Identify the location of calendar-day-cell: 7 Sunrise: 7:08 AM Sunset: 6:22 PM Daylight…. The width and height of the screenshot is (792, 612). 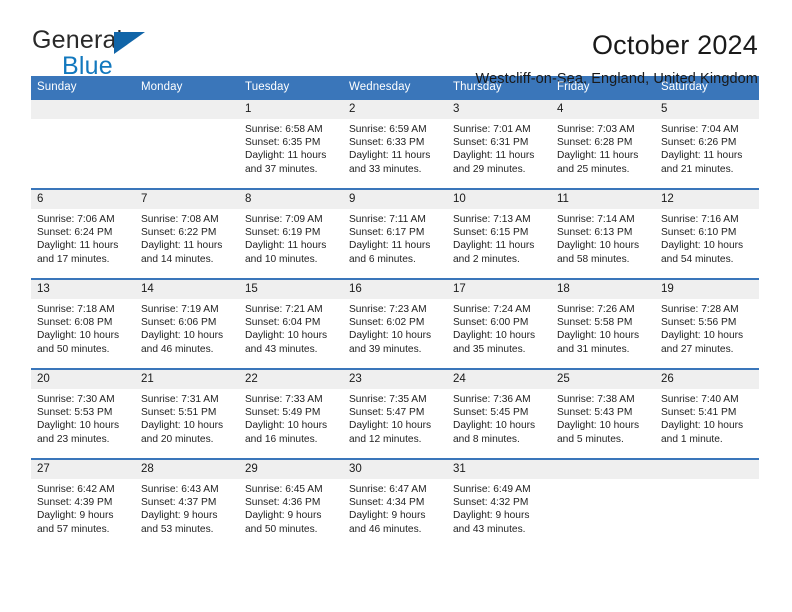
(187, 233).